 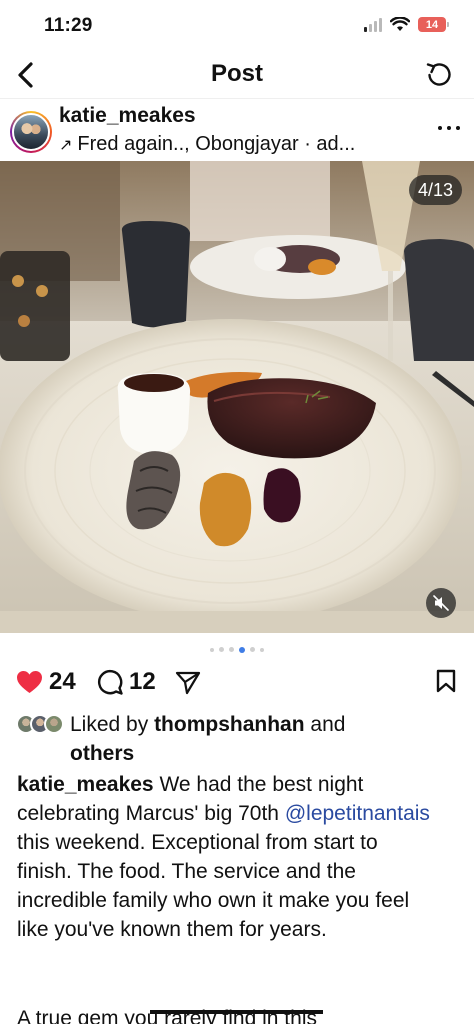 What do you see at coordinates (188, 683) in the screenshot?
I see `share-icon` at bounding box center [188, 683].